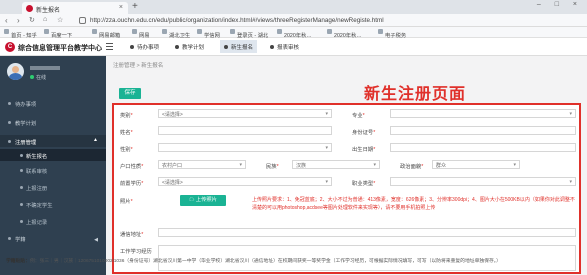  What do you see at coordinates (82, 20) in the screenshot?
I see `secure-page-icon` at bounding box center [82, 20].